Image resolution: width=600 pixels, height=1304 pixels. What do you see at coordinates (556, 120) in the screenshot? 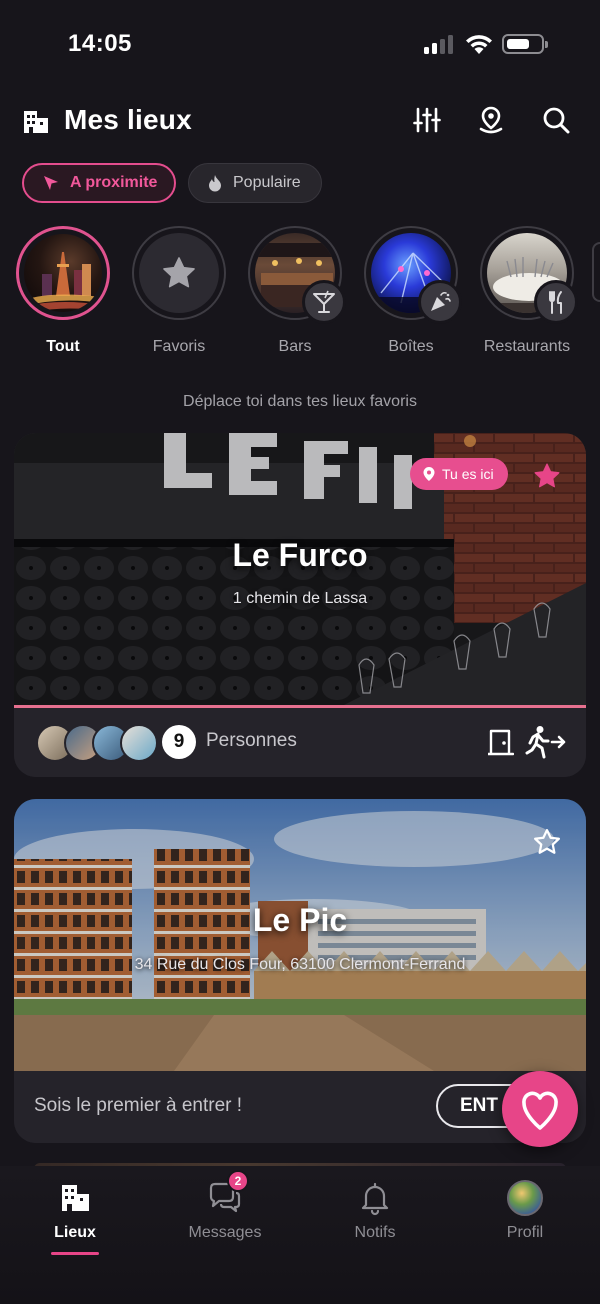
I see `search-icon` at bounding box center [556, 120].